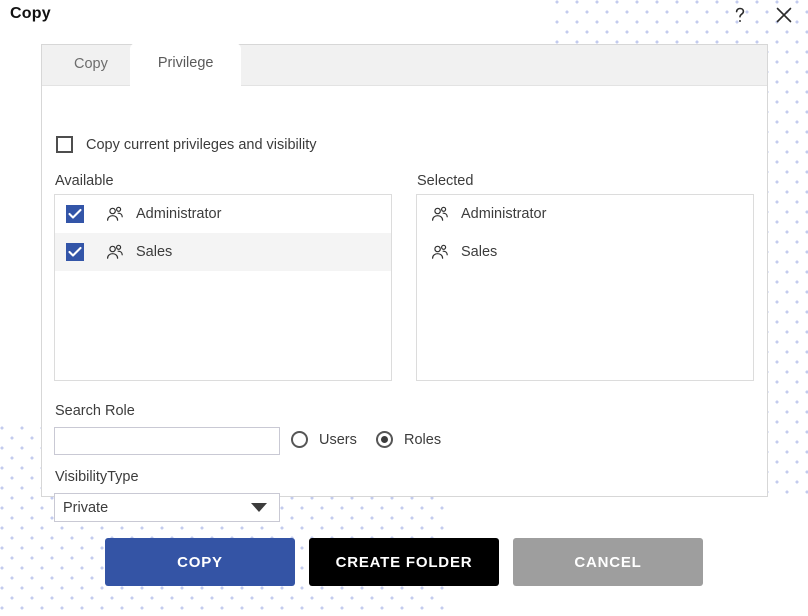 This screenshot has height=616, width=808. What do you see at coordinates (423, 439) in the screenshot?
I see `radio-roles-label: Roles` at bounding box center [423, 439].